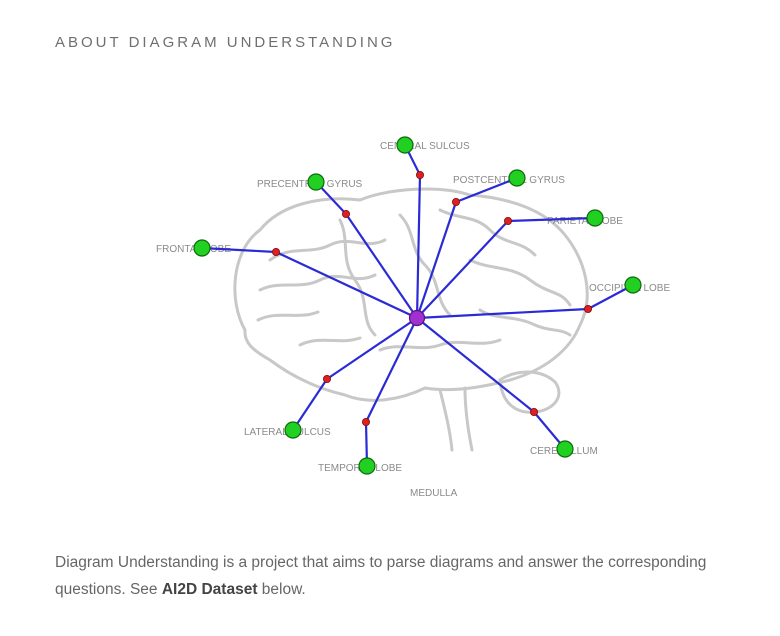 This screenshot has height=636, width=780. What do you see at coordinates (225, 42) in the screenshot?
I see `section-heading: ABOUT DIAGRAM UNDERSTANDING` at bounding box center [225, 42].